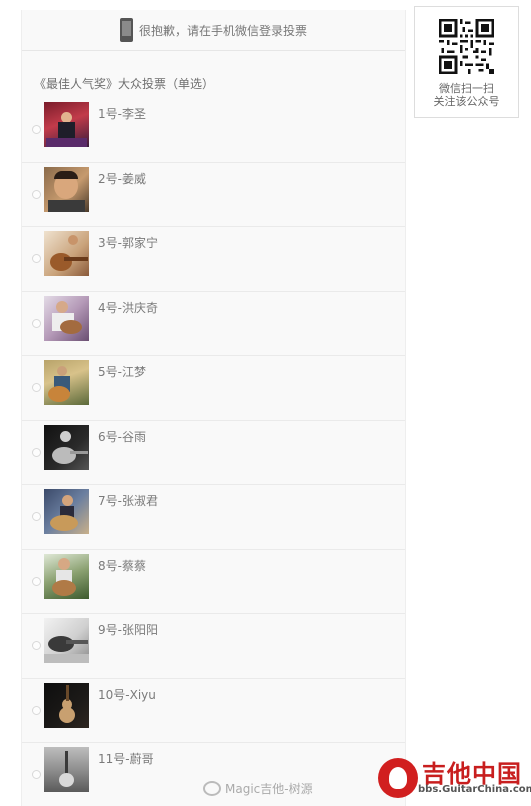 This screenshot has width=531, height=806. I want to click on vote-option-7: 7号-张淑君, so click(213, 517).